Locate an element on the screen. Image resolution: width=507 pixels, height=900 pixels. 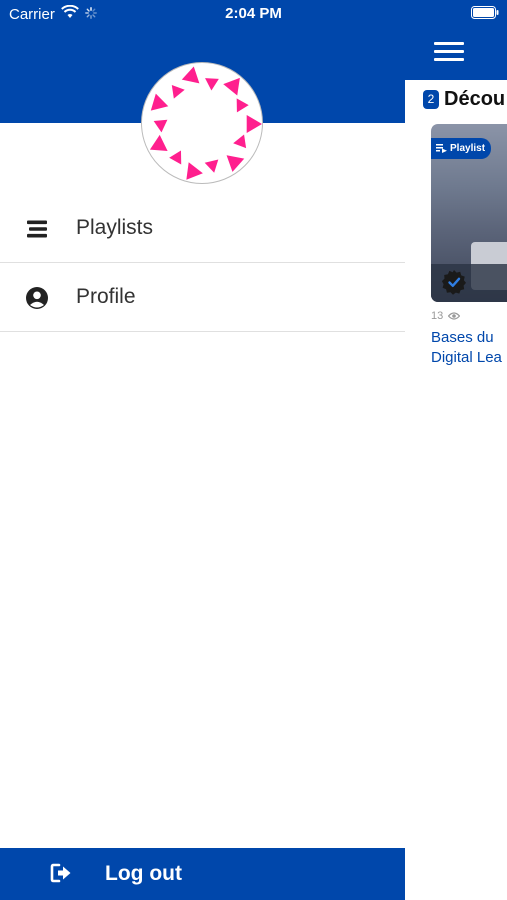
playlist-badge-label: Playlist is located at coordinates (468, 148).